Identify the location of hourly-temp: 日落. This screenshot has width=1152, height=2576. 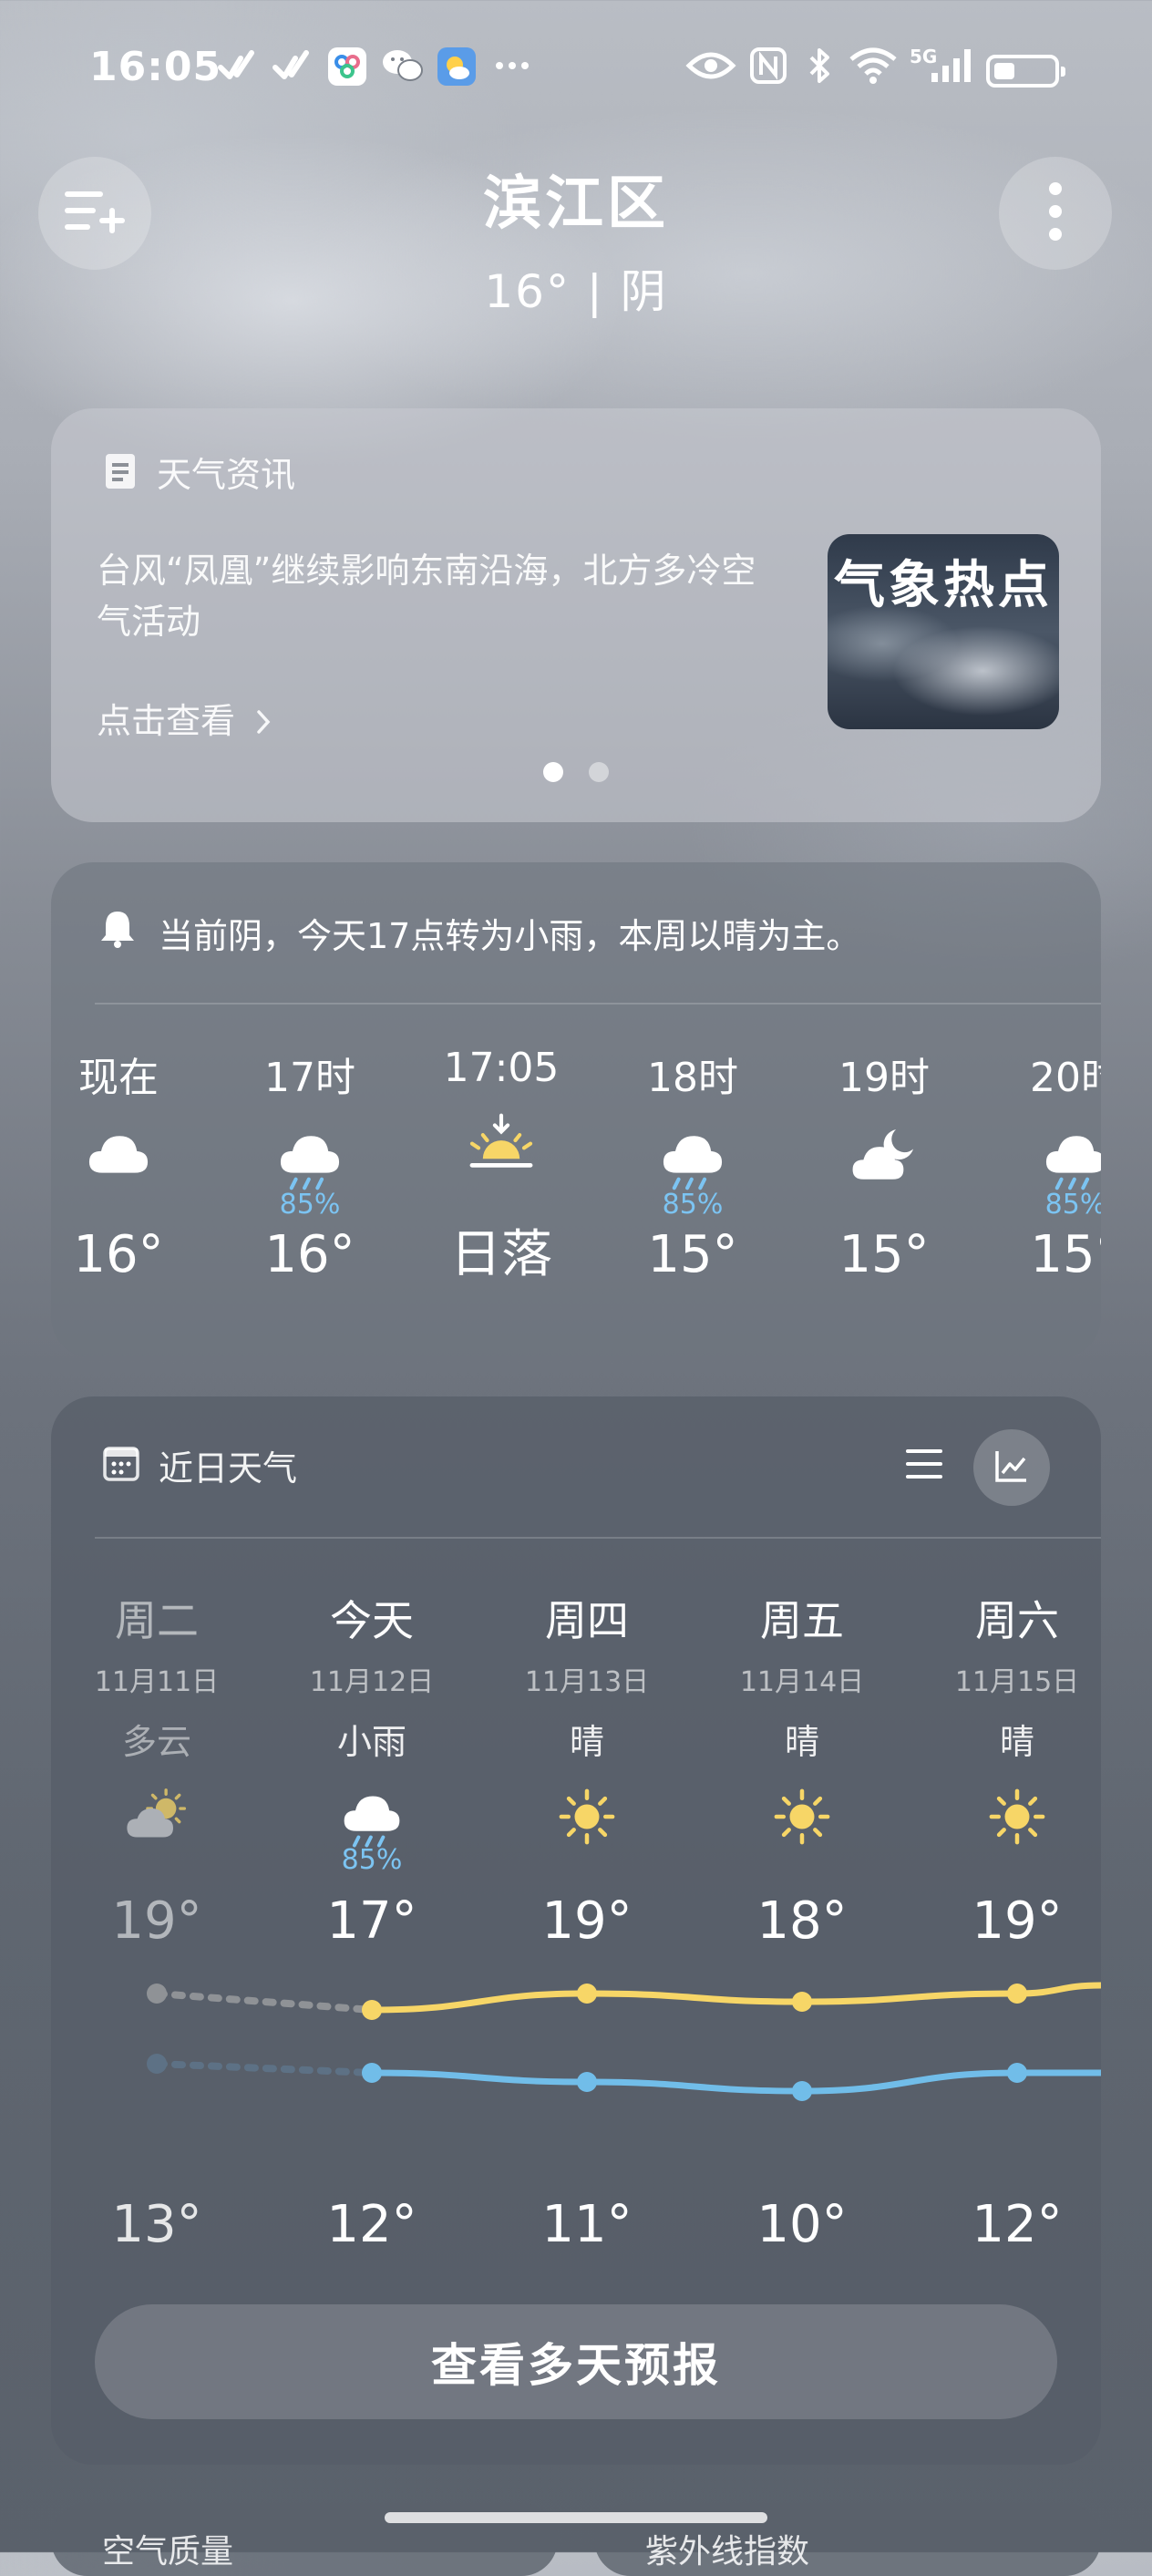
(501, 1254).